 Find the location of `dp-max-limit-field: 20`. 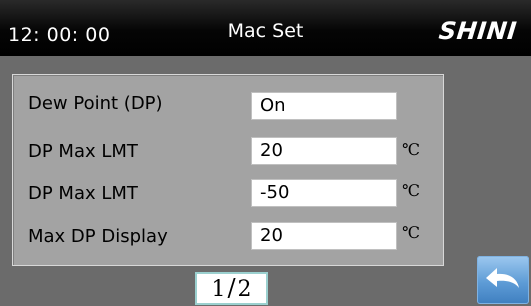

dp-max-limit-field: 20 is located at coordinates (324, 151).